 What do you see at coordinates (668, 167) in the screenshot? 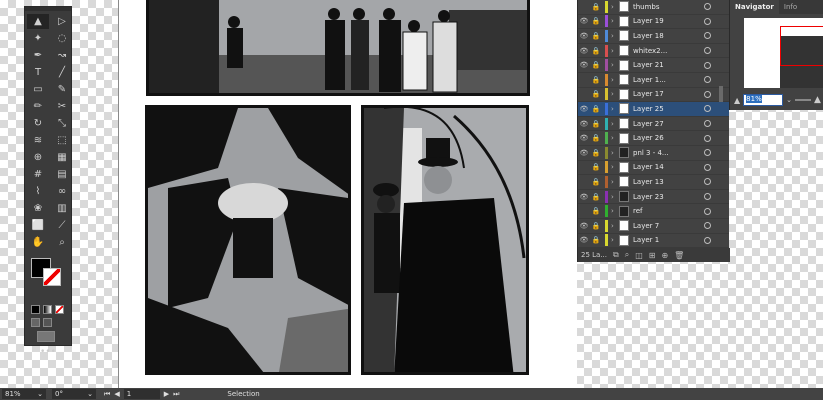
I see `layer-name: Layer 14` at bounding box center [668, 167].